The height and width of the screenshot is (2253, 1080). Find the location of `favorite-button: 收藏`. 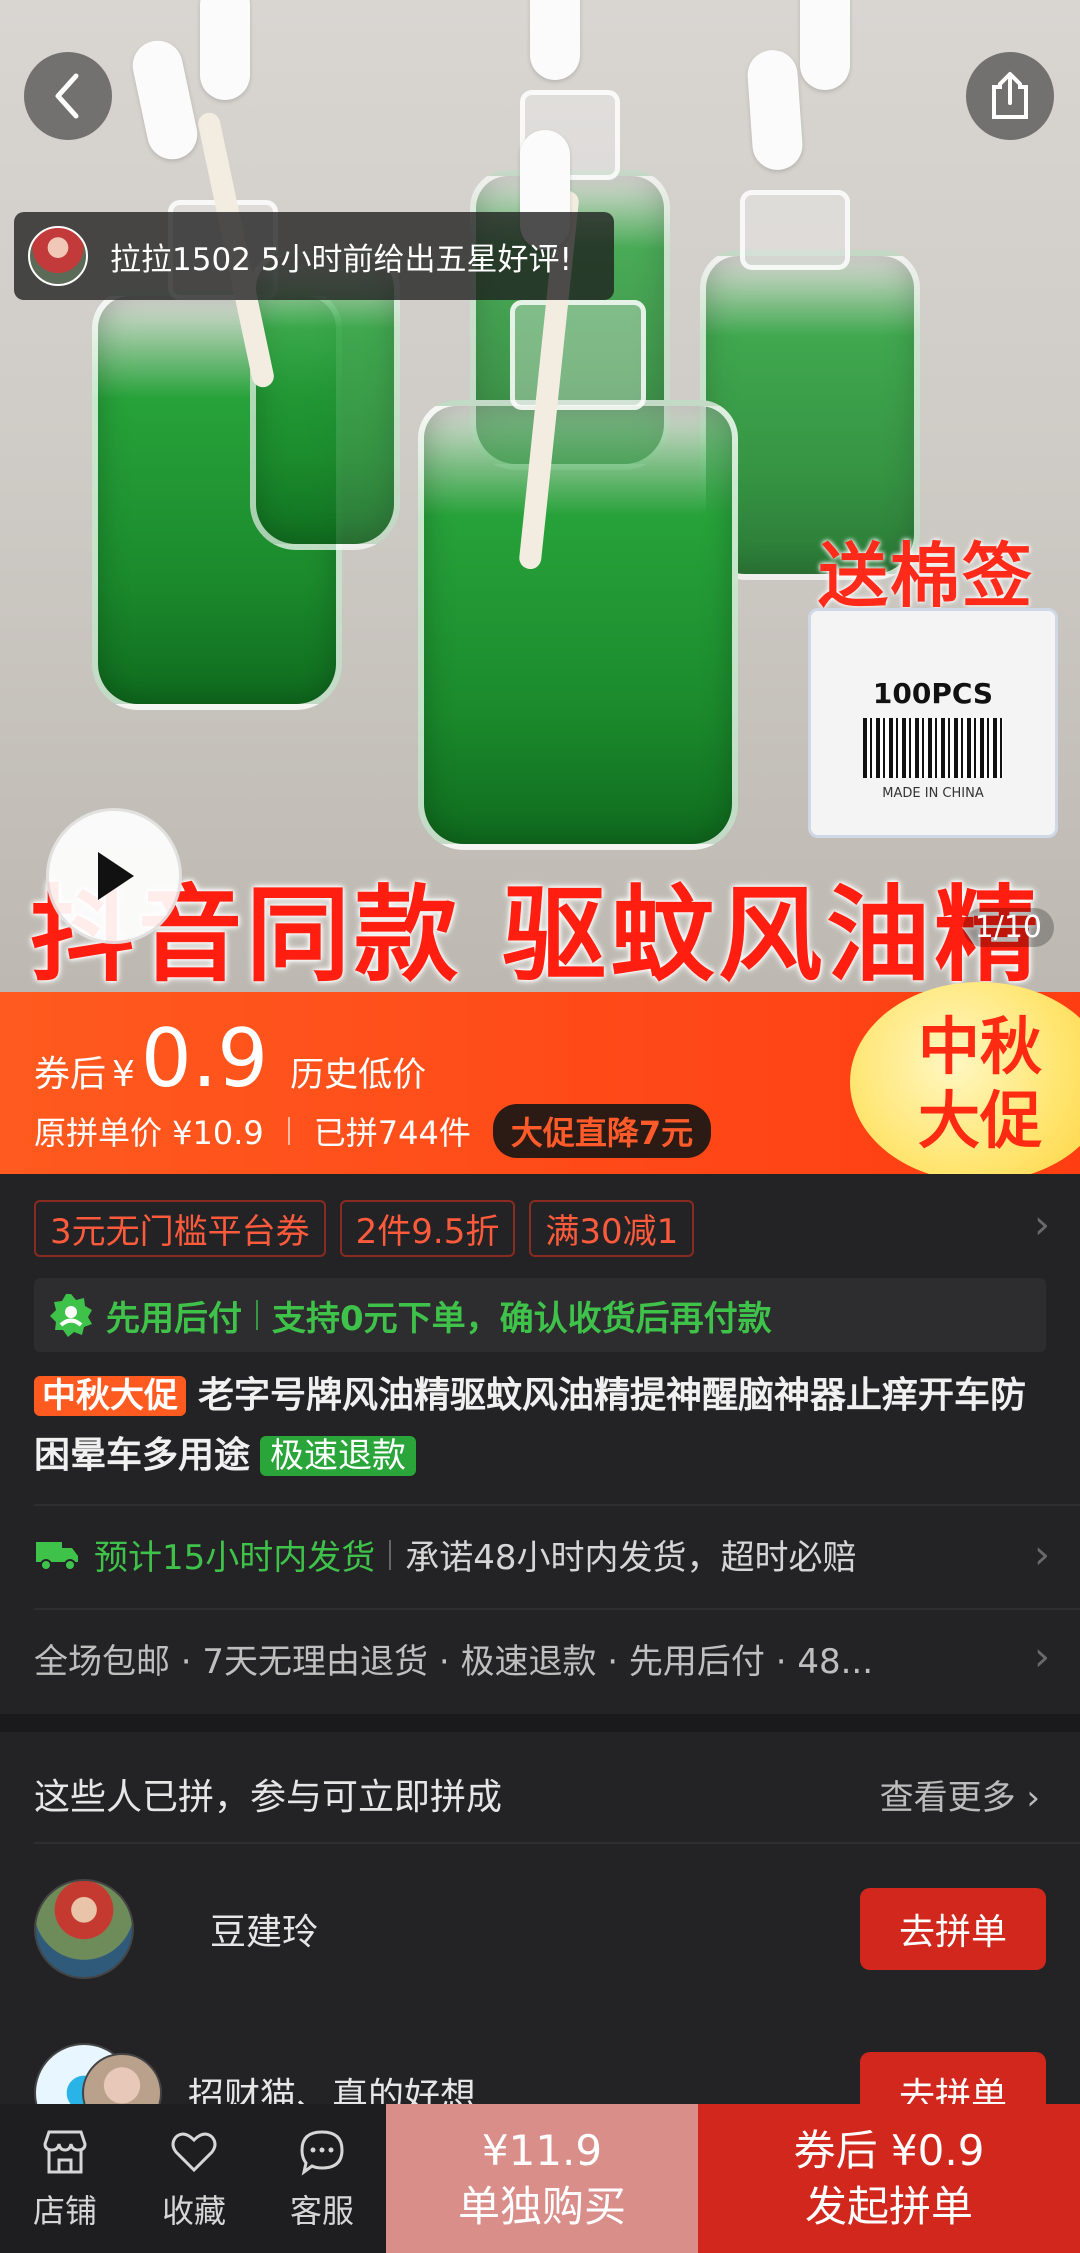

favorite-button: 收藏 is located at coordinates (194, 2178).